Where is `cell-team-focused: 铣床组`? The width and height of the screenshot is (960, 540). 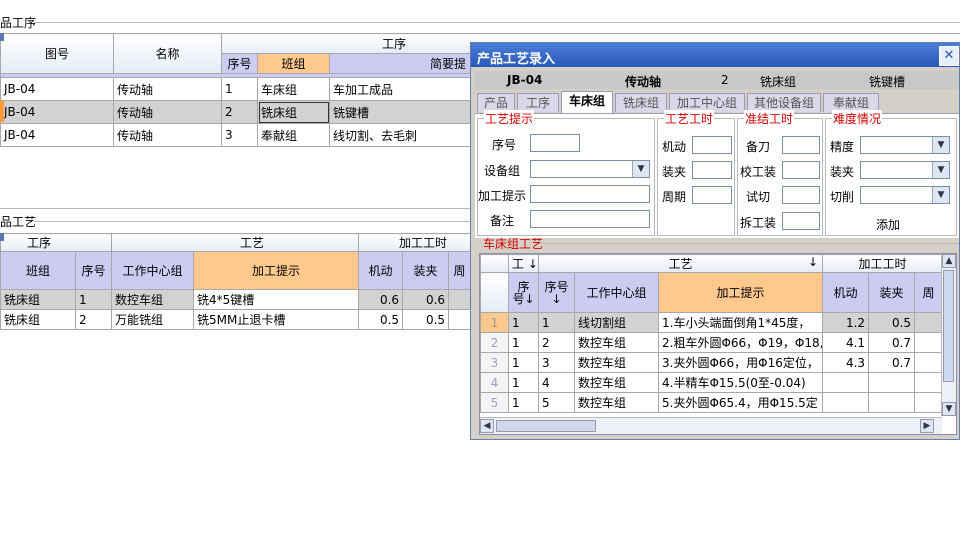
cell-team-focused: 铣床组 is located at coordinates (293, 112).